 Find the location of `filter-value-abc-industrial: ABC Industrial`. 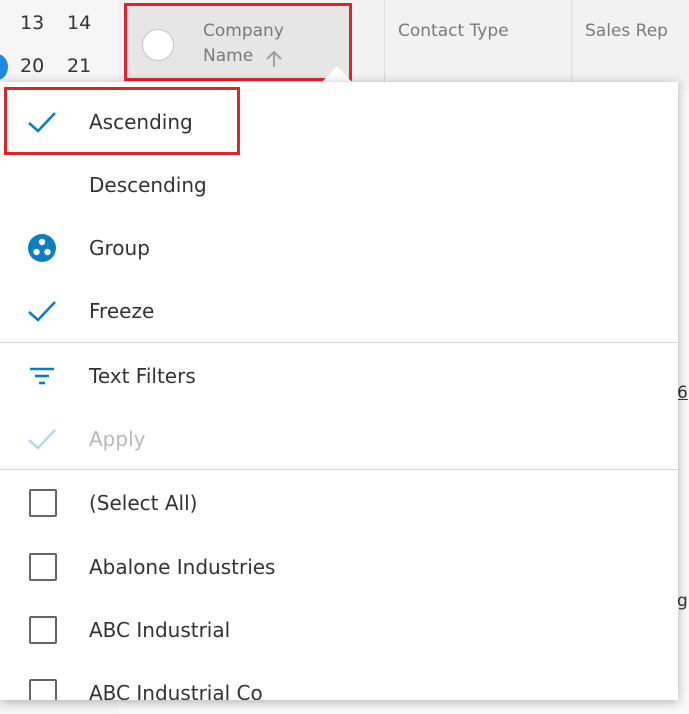

filter-value-abc-industrial: ABC Industrial is located at coordinates (339, 630).